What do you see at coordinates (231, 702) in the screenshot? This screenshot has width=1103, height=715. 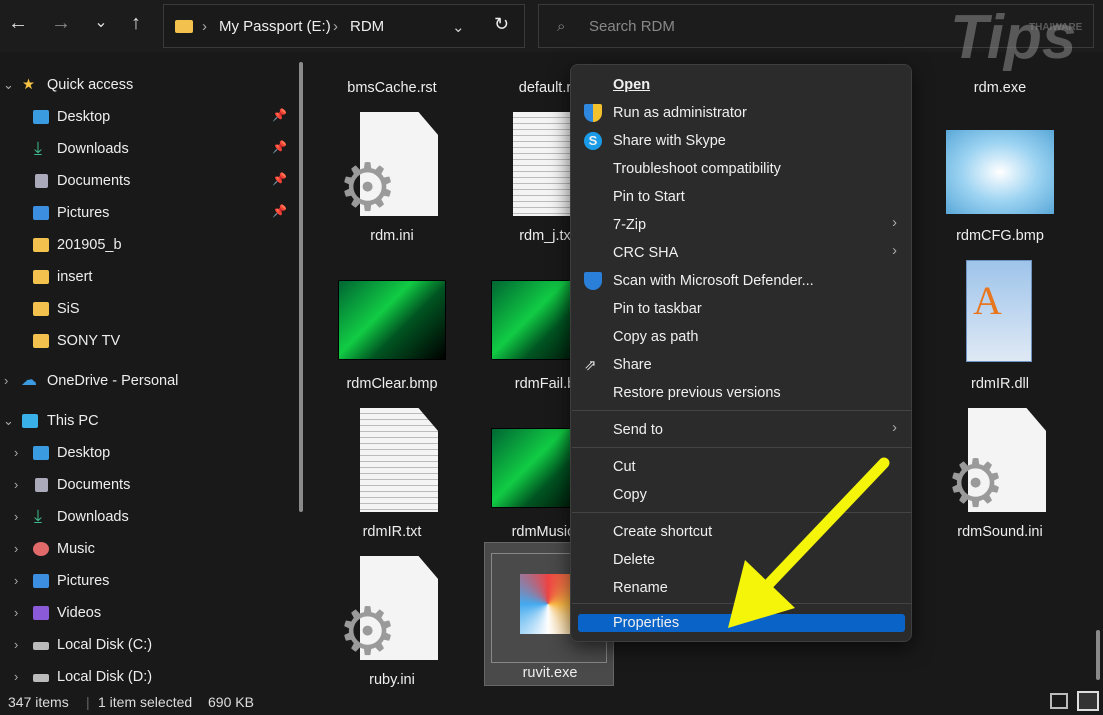 I see `selection-size: 690 KB` at bounding box center [231, 702].